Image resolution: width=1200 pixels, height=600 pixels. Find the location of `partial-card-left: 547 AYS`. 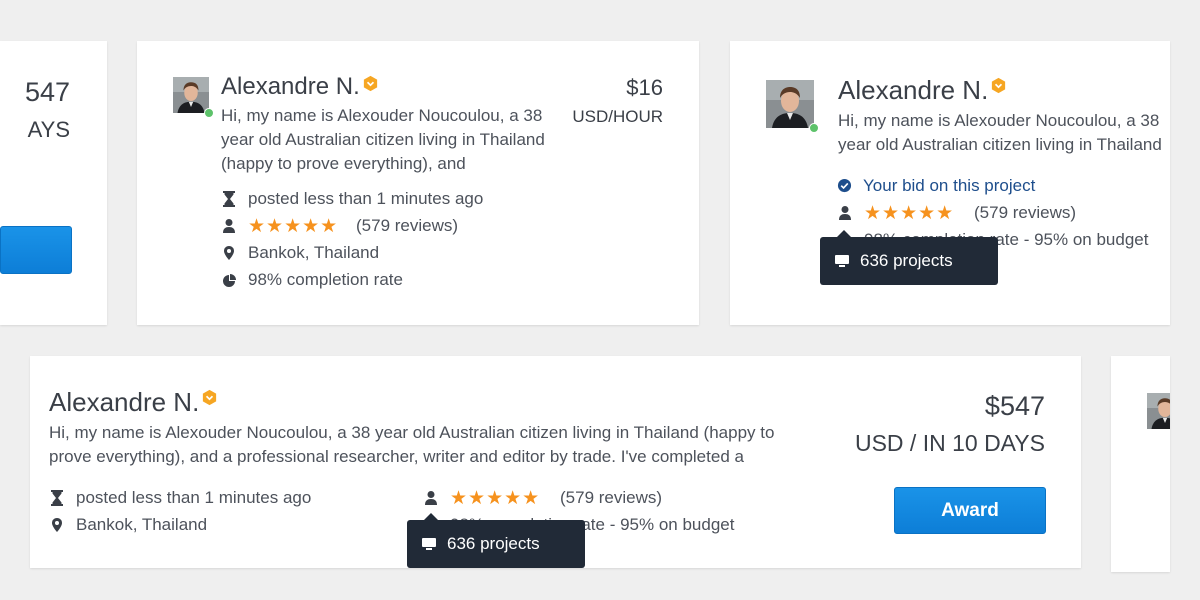

partial-card-left: 547 AYS is located at coordinates (53, 183).